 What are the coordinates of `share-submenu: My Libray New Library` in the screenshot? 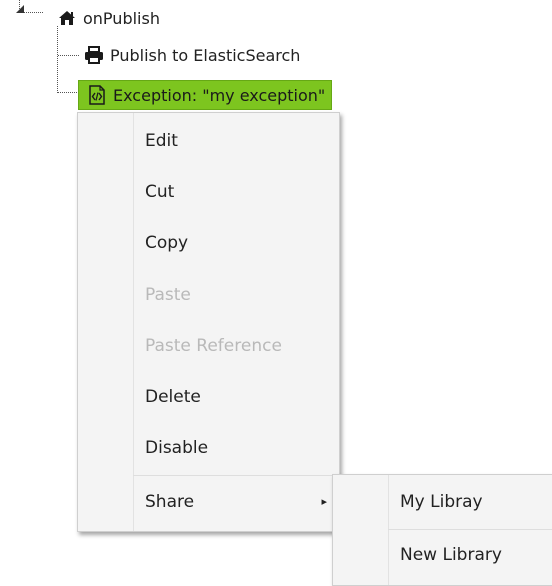 It's located at (442, 530).